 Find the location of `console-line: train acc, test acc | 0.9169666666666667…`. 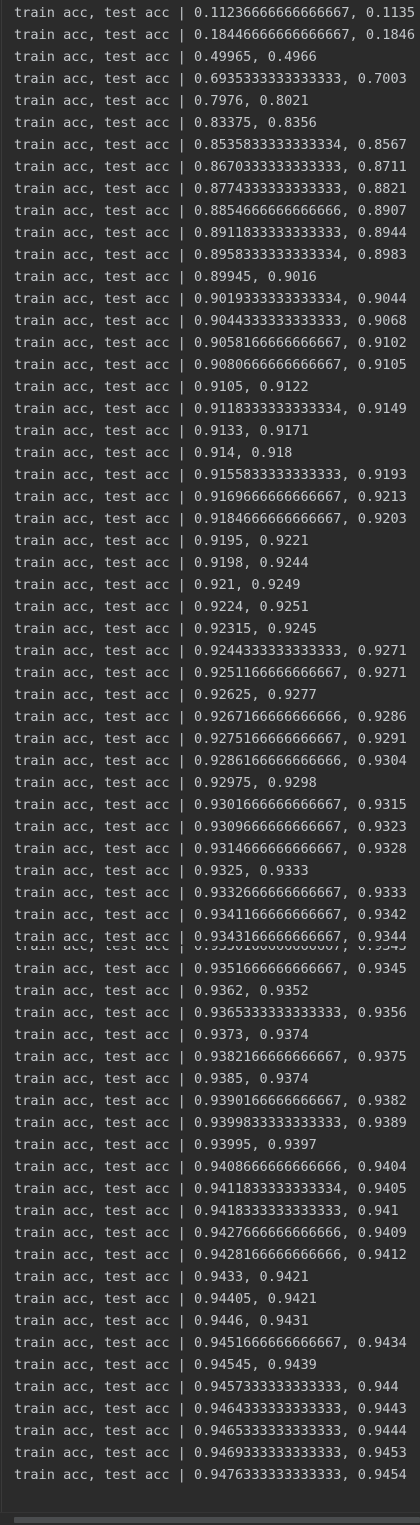

console-line: train acc, test acc | 0.9169666666666667… is located at coordinates (210, 497).